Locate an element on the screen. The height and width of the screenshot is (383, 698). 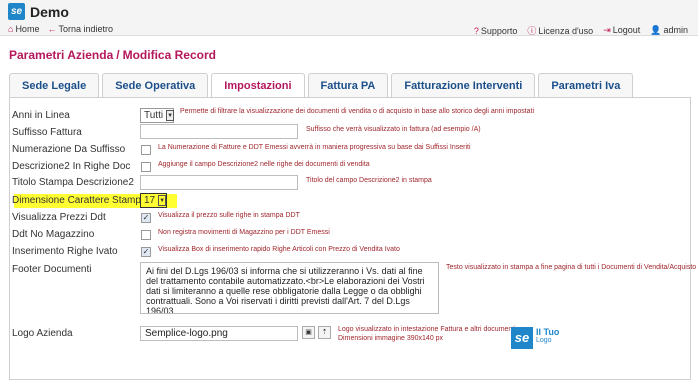
home-icon: ⌂ is located at coordinates (11, 29).